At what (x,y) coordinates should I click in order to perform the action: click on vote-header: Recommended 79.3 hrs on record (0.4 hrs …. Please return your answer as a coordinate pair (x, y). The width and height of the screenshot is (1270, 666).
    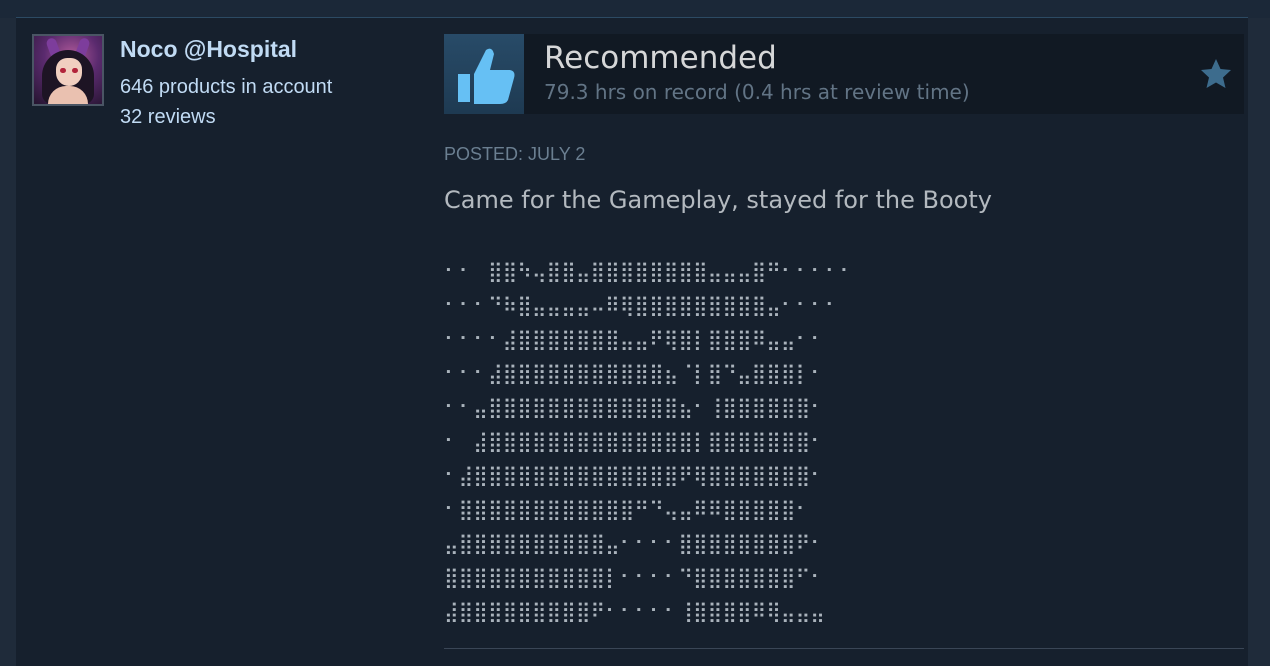
    Looking at the image, I should click on (844, 74).